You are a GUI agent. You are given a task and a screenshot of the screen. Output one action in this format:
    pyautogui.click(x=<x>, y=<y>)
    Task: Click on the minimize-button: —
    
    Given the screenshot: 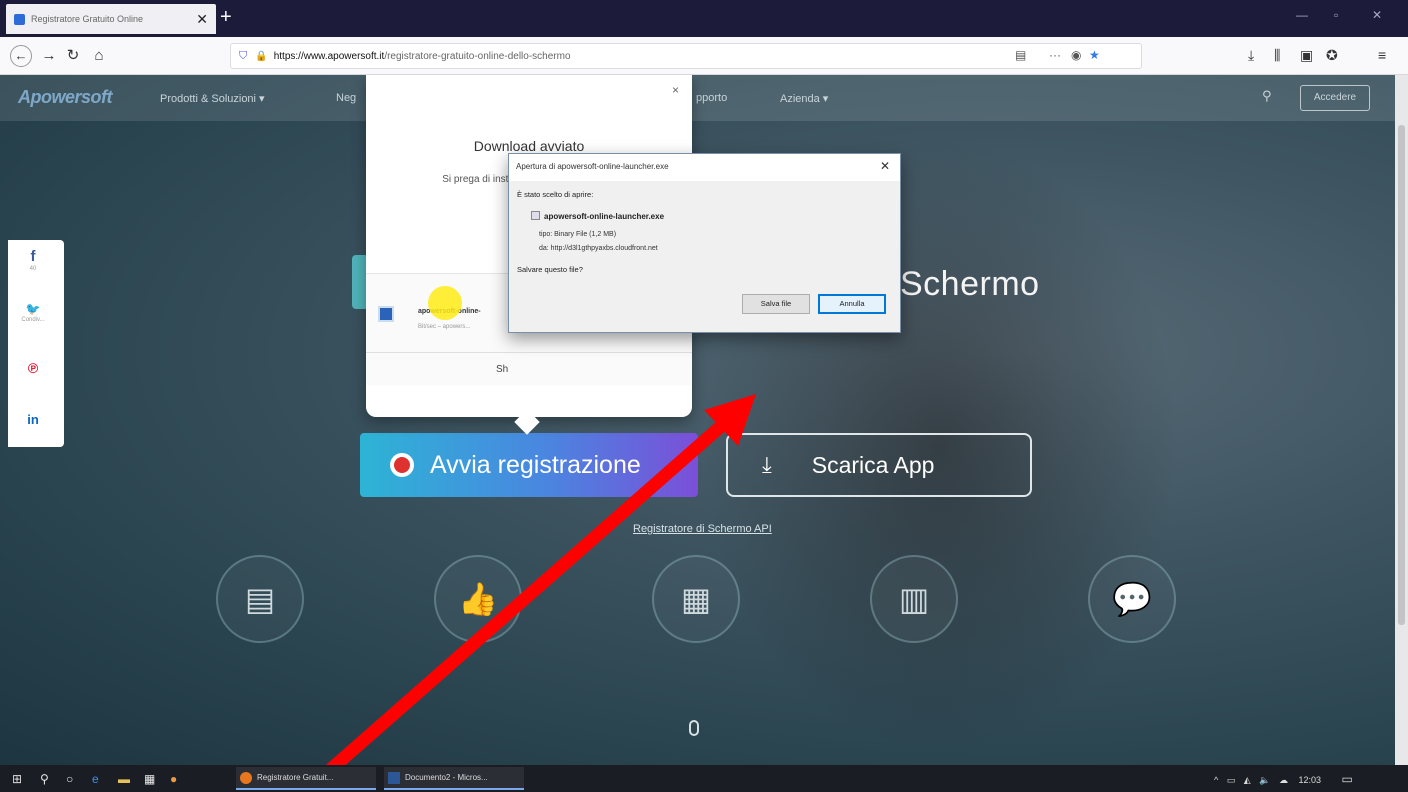 What is the action you would take?
    pyautogui.click(x=1302, y=15)
    